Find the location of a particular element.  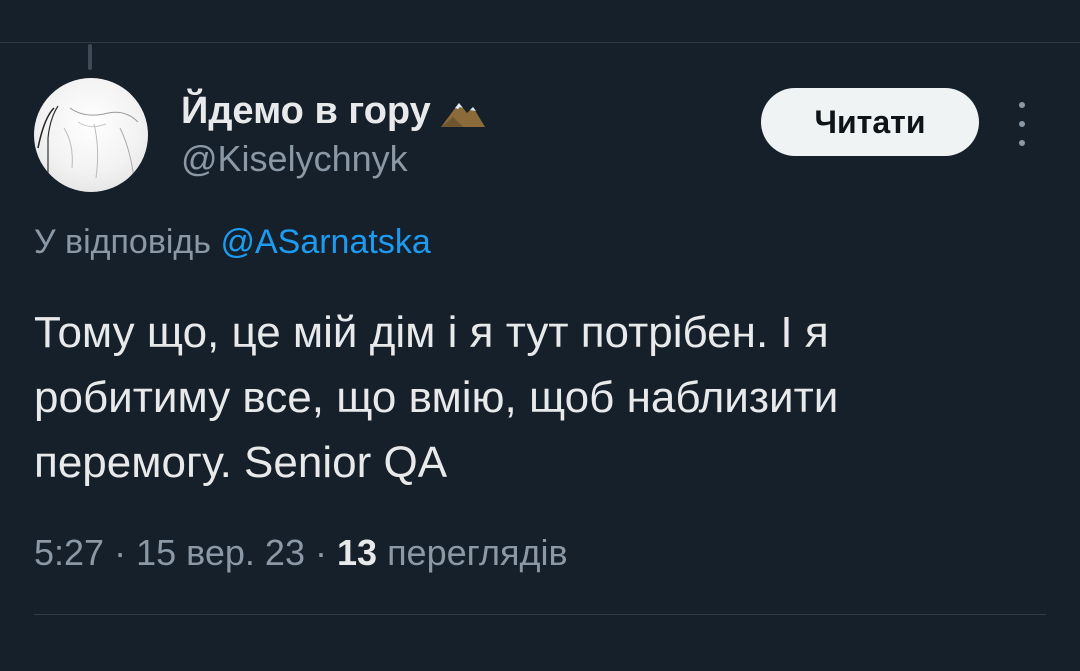

tweet-date: 15 вер. 23 is located at coordinates (220, 552).